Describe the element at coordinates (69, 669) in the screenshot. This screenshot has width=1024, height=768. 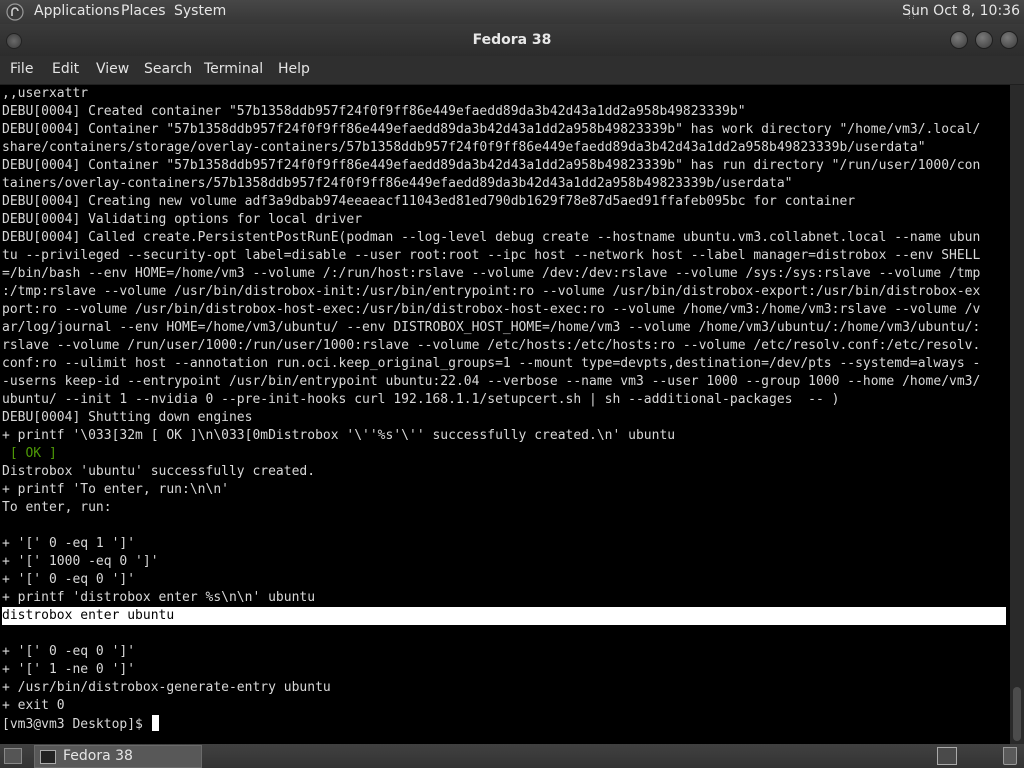
I see `terminal-line: + '[' 1 -ne 0 ']'` at that location.